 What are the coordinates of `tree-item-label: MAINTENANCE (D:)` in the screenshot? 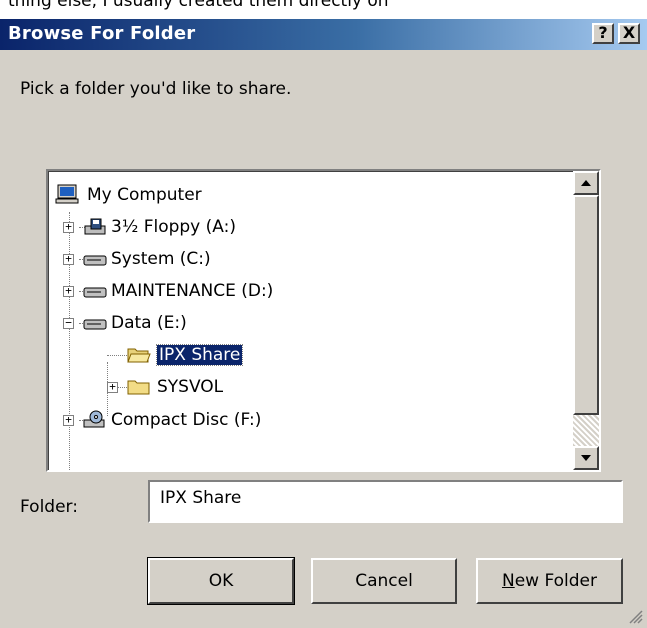 It's located at (192, 291).